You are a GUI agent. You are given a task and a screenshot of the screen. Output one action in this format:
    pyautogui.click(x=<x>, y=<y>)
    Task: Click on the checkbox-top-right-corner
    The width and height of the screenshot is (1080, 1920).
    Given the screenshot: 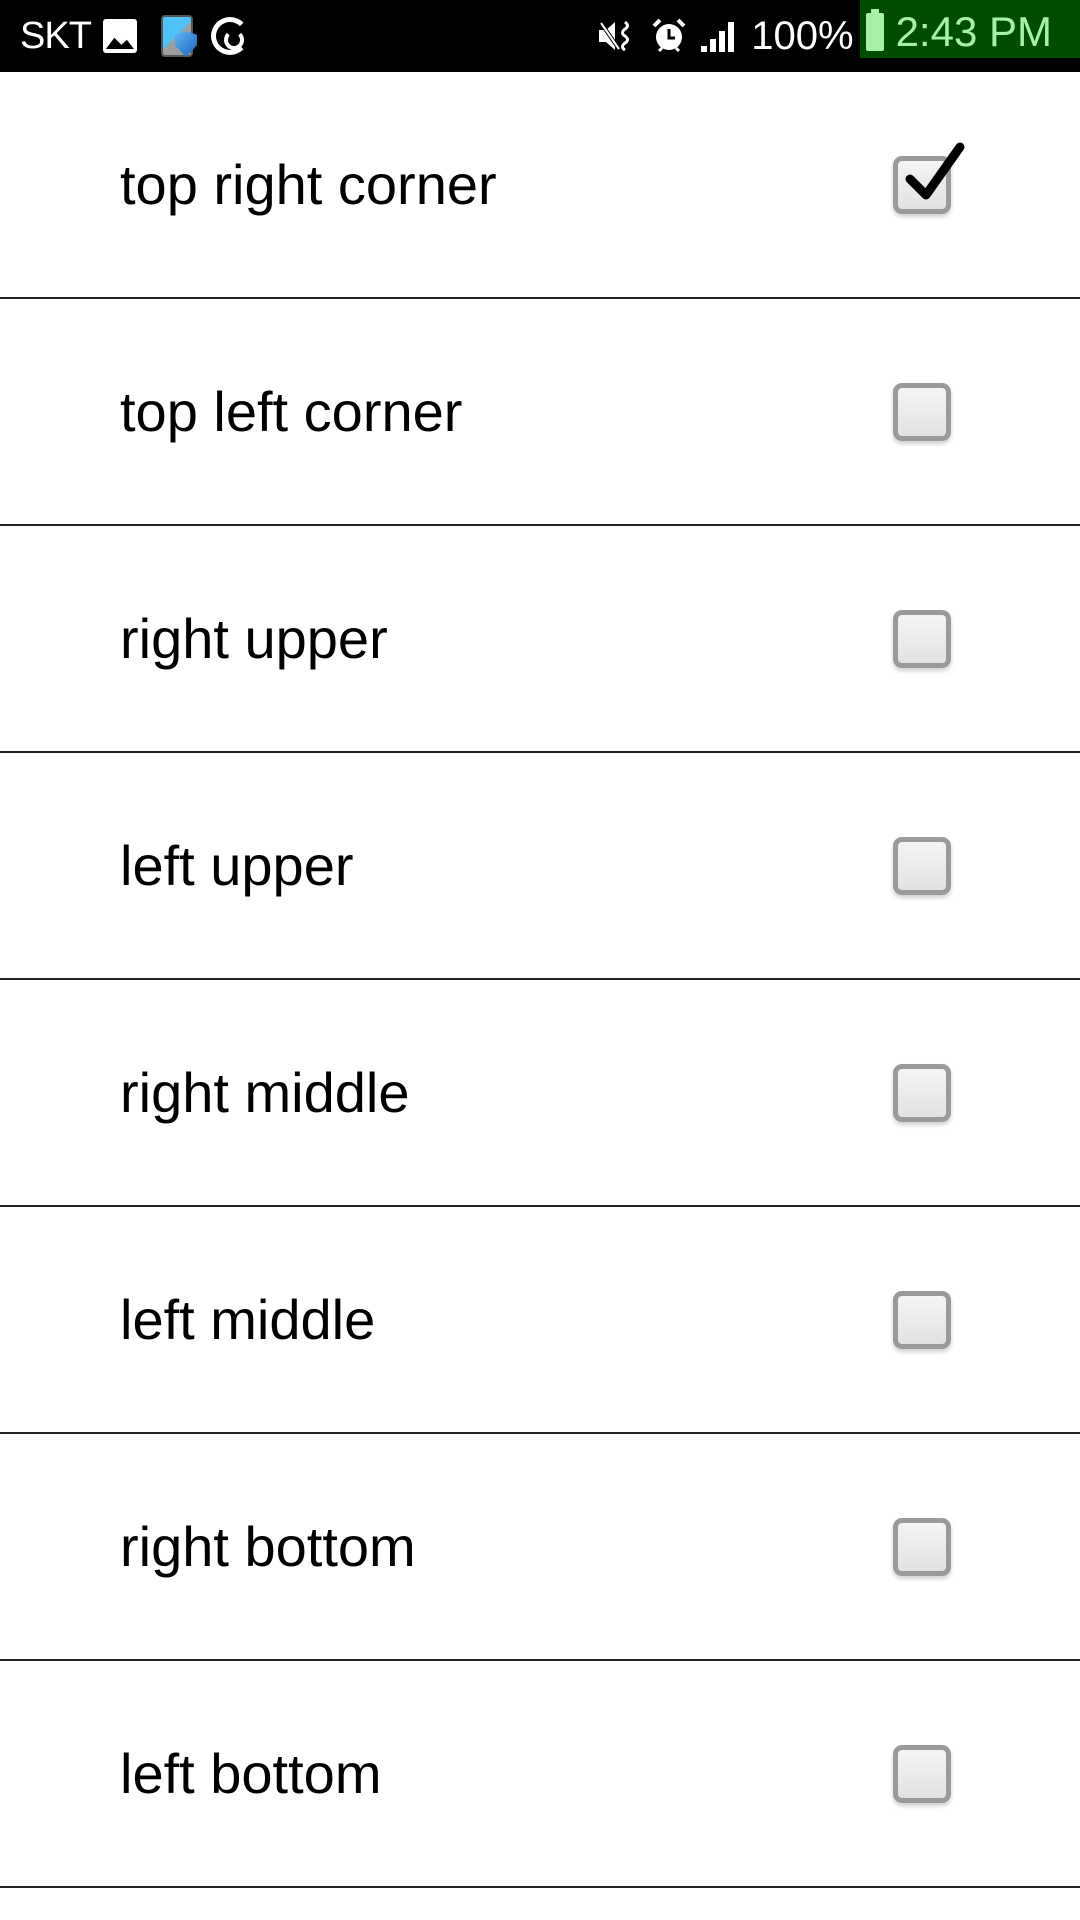 What is the action you would take?
    pyautogui.click(x=929, y=178)
    